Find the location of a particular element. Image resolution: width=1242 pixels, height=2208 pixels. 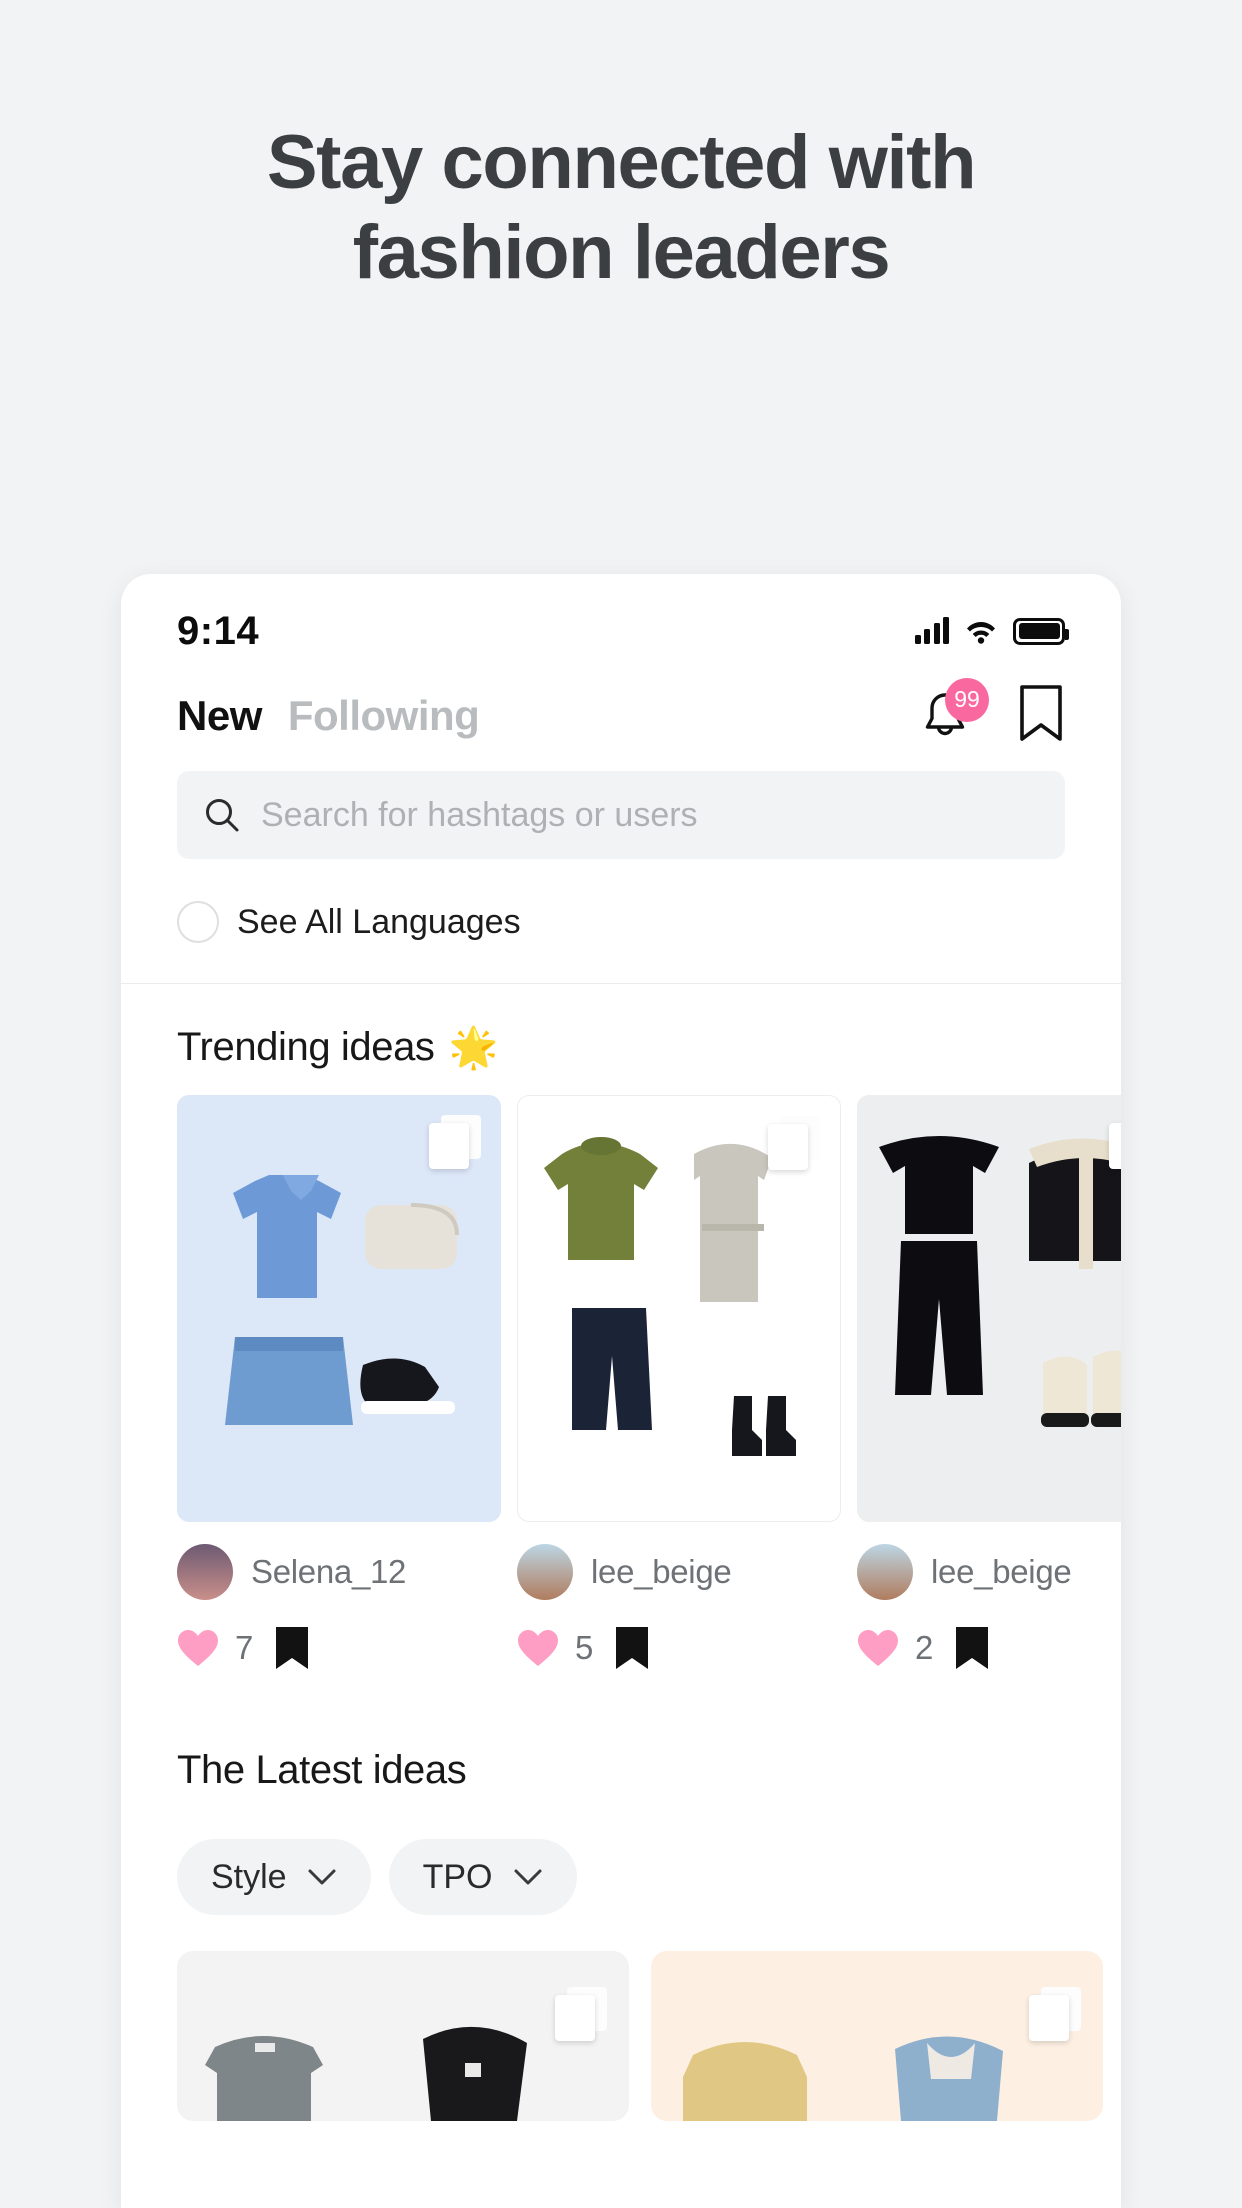

latest-cards-row is located at coordinates (621, 2018).